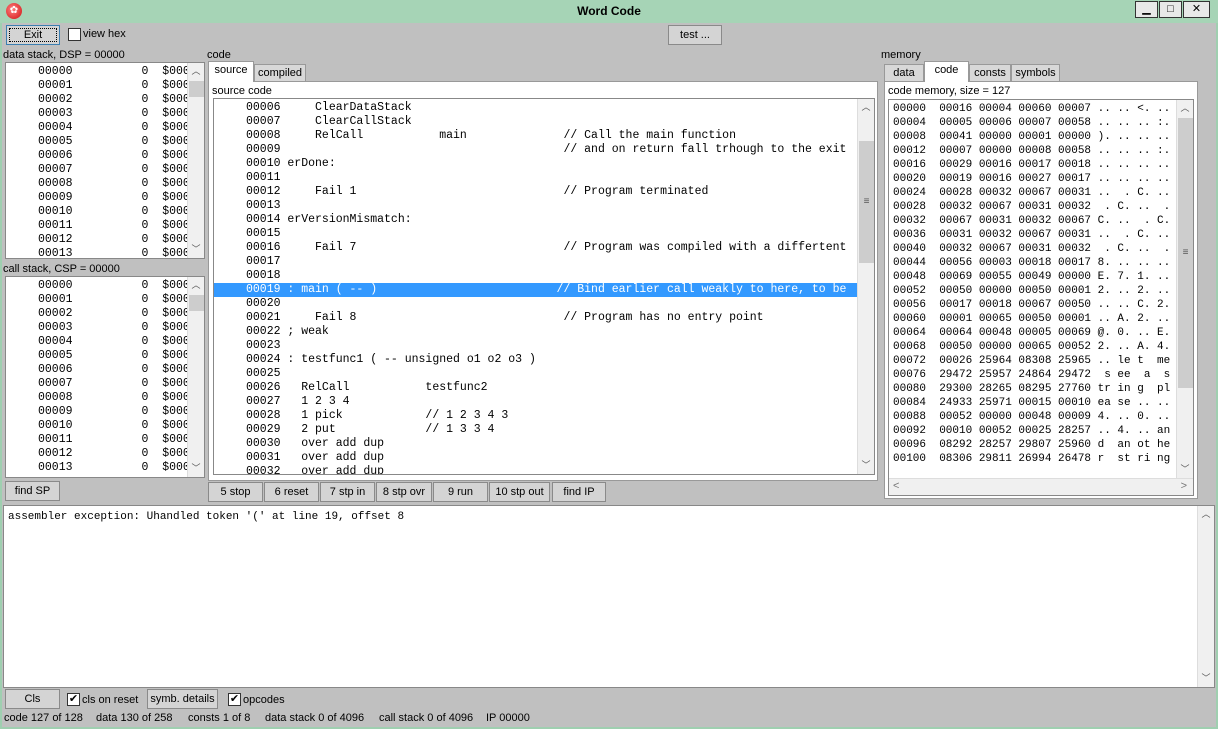 The height and width of the screenshot is (729, 1218). Describe the element at coordinates (544, 332) in the screenshot. I see `code-line: 00022 ; weak` at that location.